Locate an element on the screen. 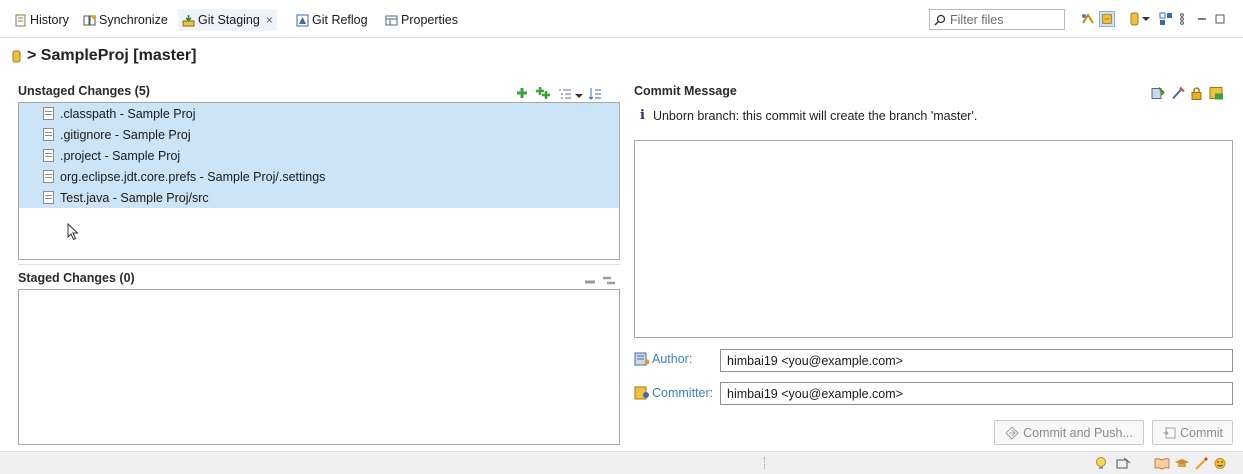 Image resolution: width=1243 pixels, height=474 pixels. staged-changes-title: Staged Changes (0) is located at coordinates (76, 278).